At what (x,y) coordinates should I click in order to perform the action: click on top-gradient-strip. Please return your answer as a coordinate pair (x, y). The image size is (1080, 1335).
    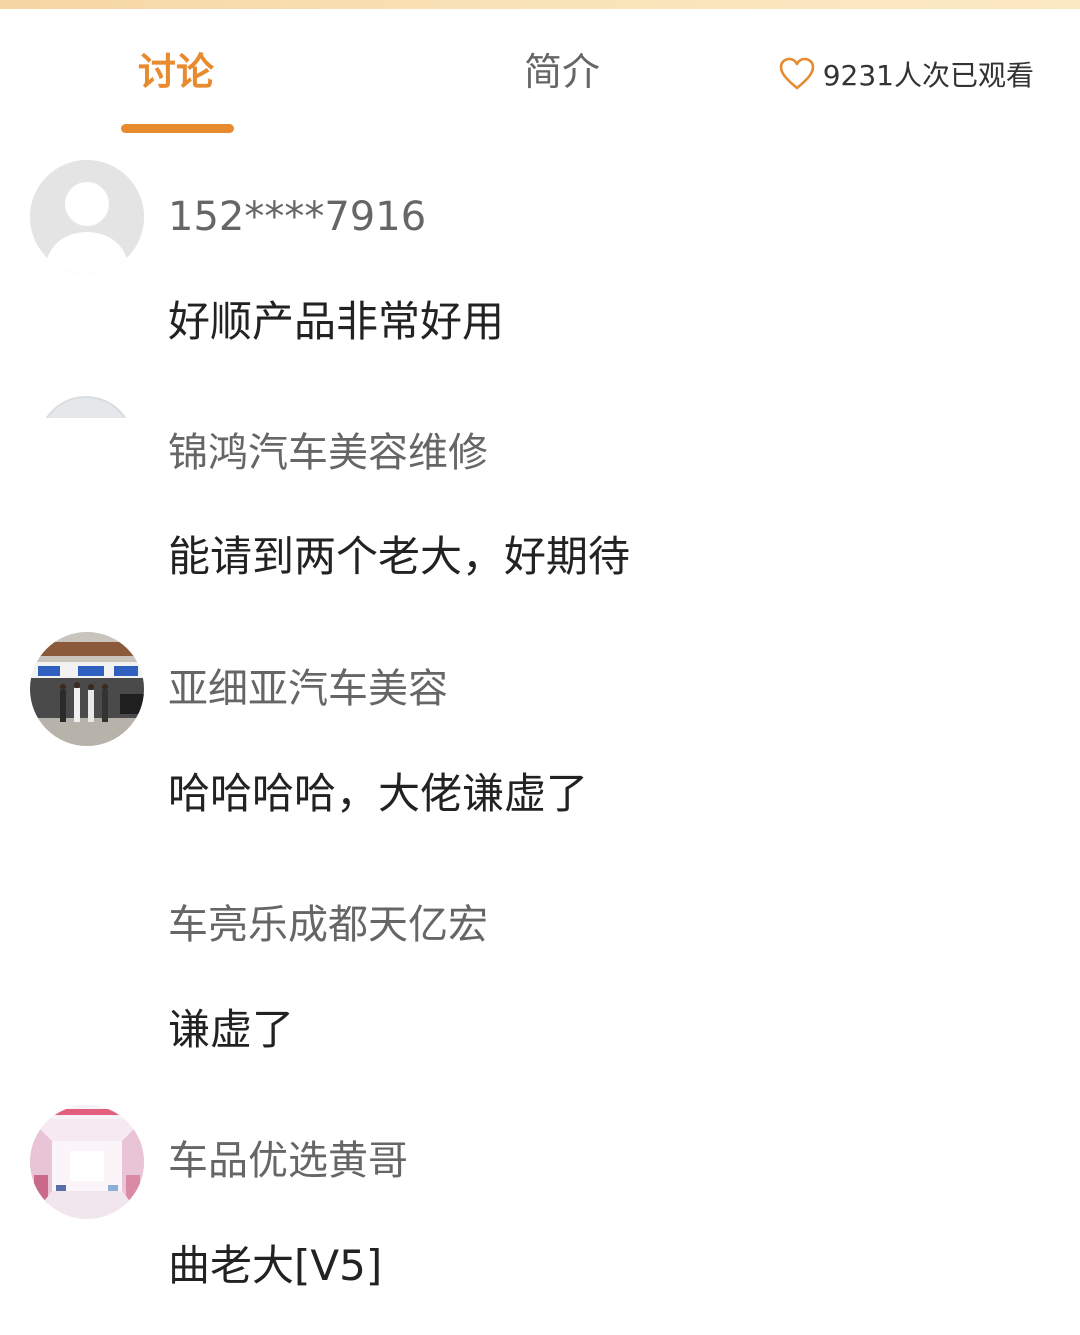
    Looking at the image, I should click on (540, 4).